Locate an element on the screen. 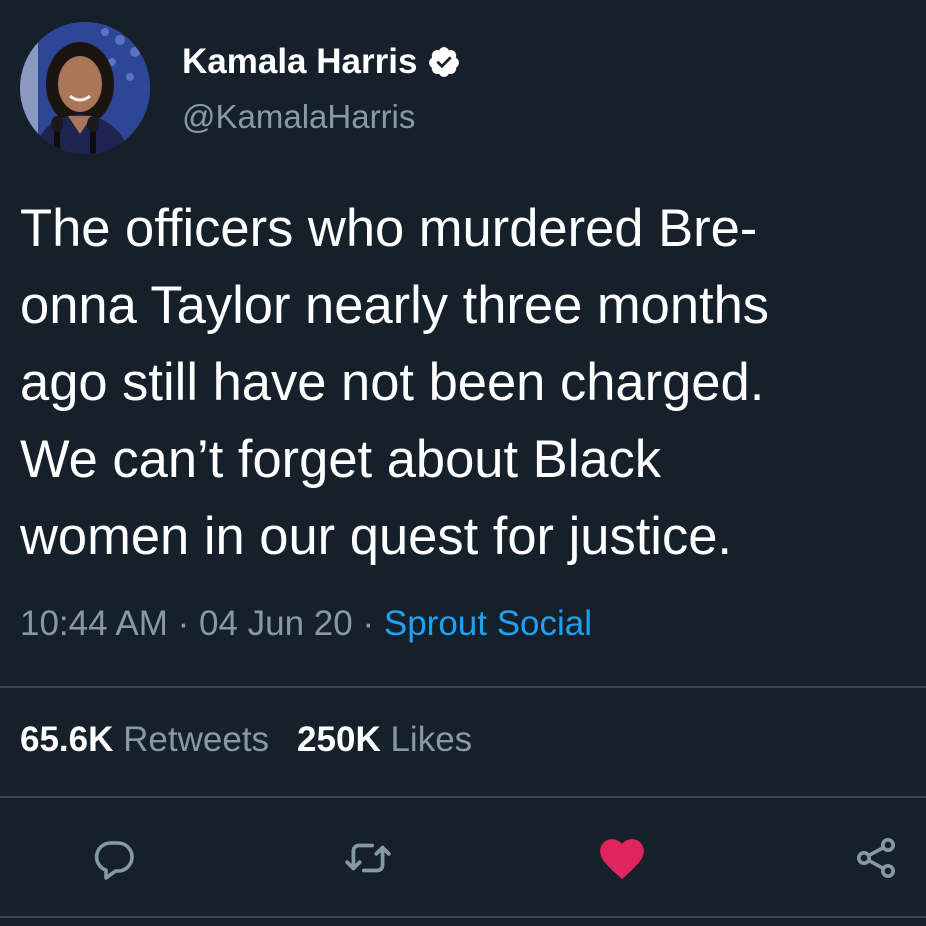  share-button is located at coordinates (876, 858).